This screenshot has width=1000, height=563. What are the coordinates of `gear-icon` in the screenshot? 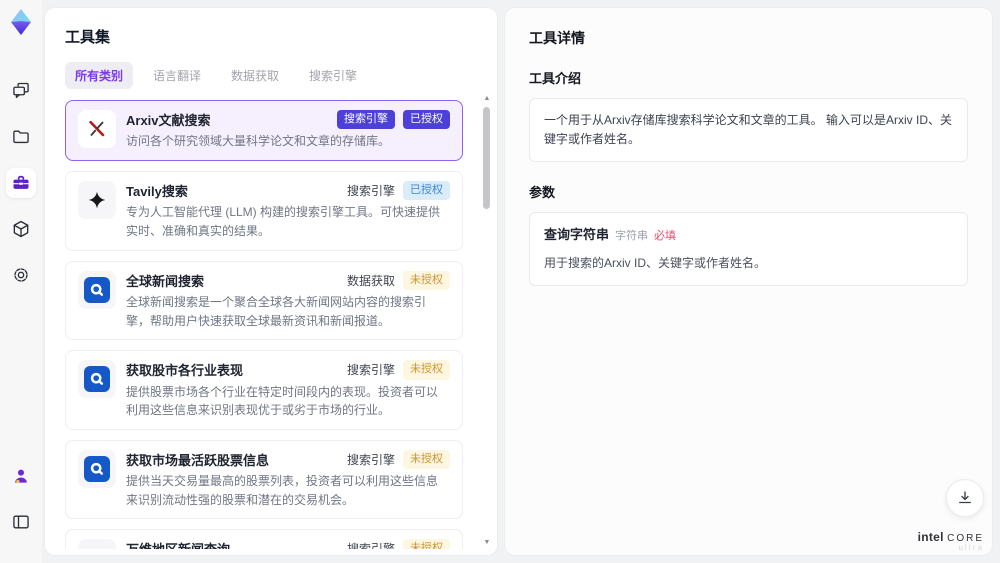 It's located at (21, 275).